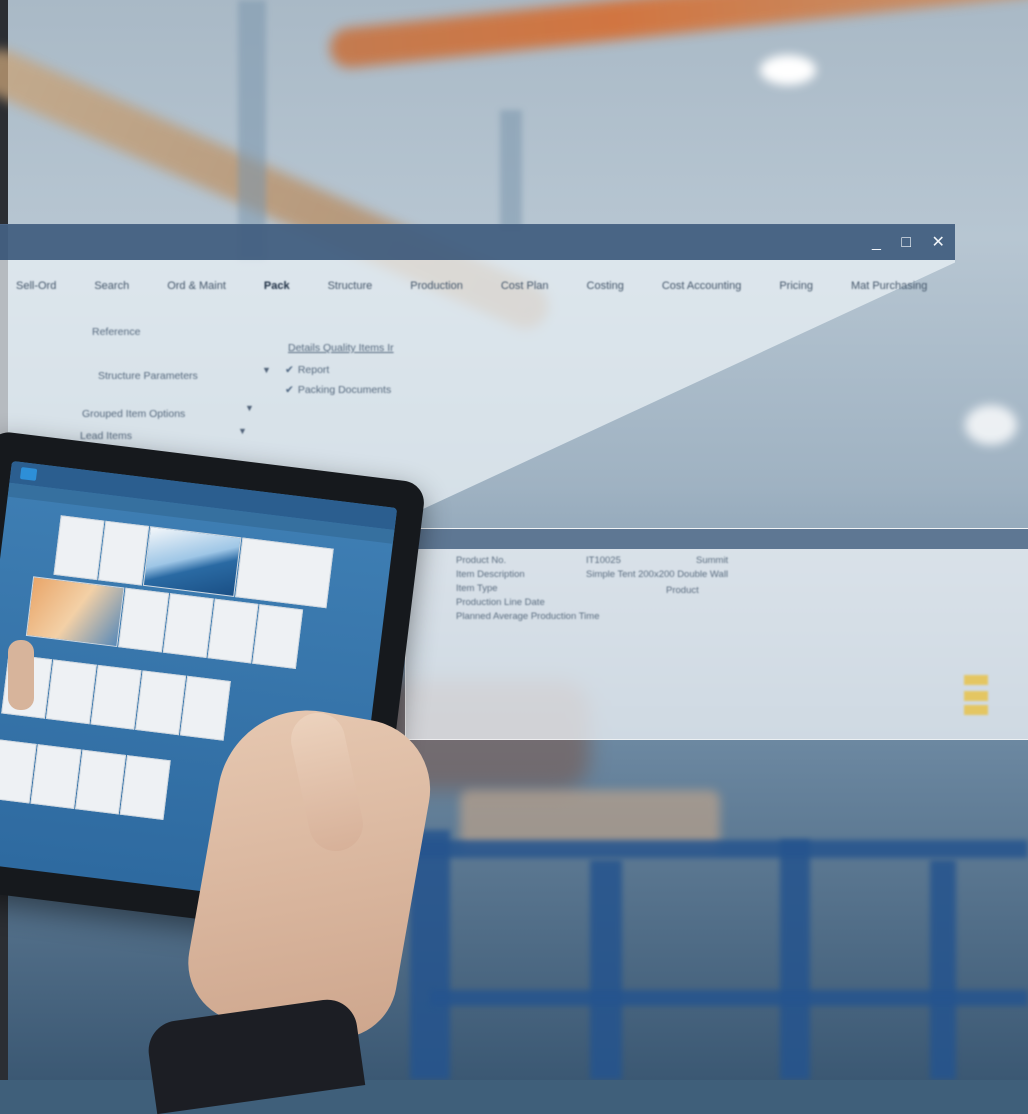 The height and width of the screenshot is (1114, 1028). What do you see at coordinates (341, 348) in the screenshot?
I see `details-link: Details Quality Items Ir` at bounding box center [341, 348].